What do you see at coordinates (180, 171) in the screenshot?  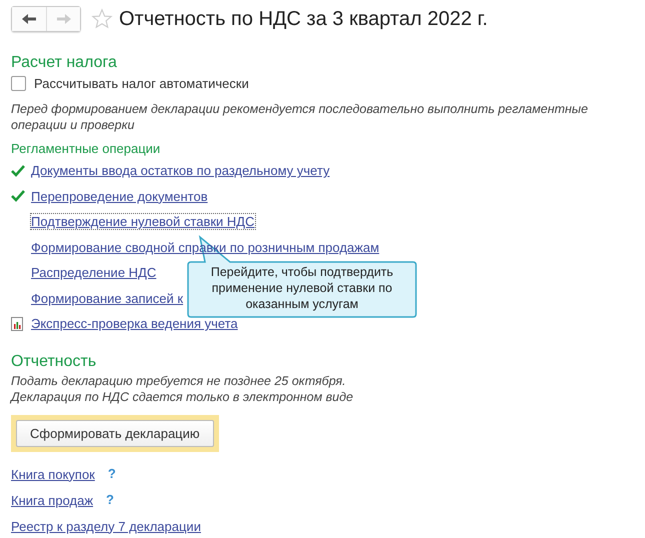 I see `operation-link: Документы ввода остатков по раздельному учету` at bounding box center [180, 171].